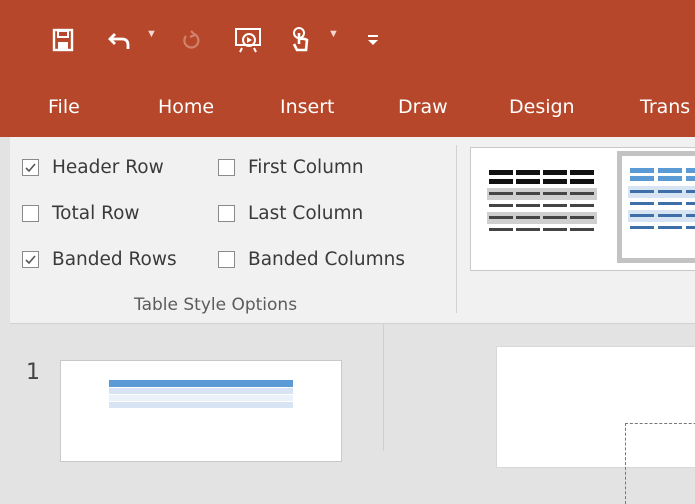  What do you see at coordinates (249, 40) in the screenshot?
I see `present-from-start-icon` at bounding box center [249, 40].